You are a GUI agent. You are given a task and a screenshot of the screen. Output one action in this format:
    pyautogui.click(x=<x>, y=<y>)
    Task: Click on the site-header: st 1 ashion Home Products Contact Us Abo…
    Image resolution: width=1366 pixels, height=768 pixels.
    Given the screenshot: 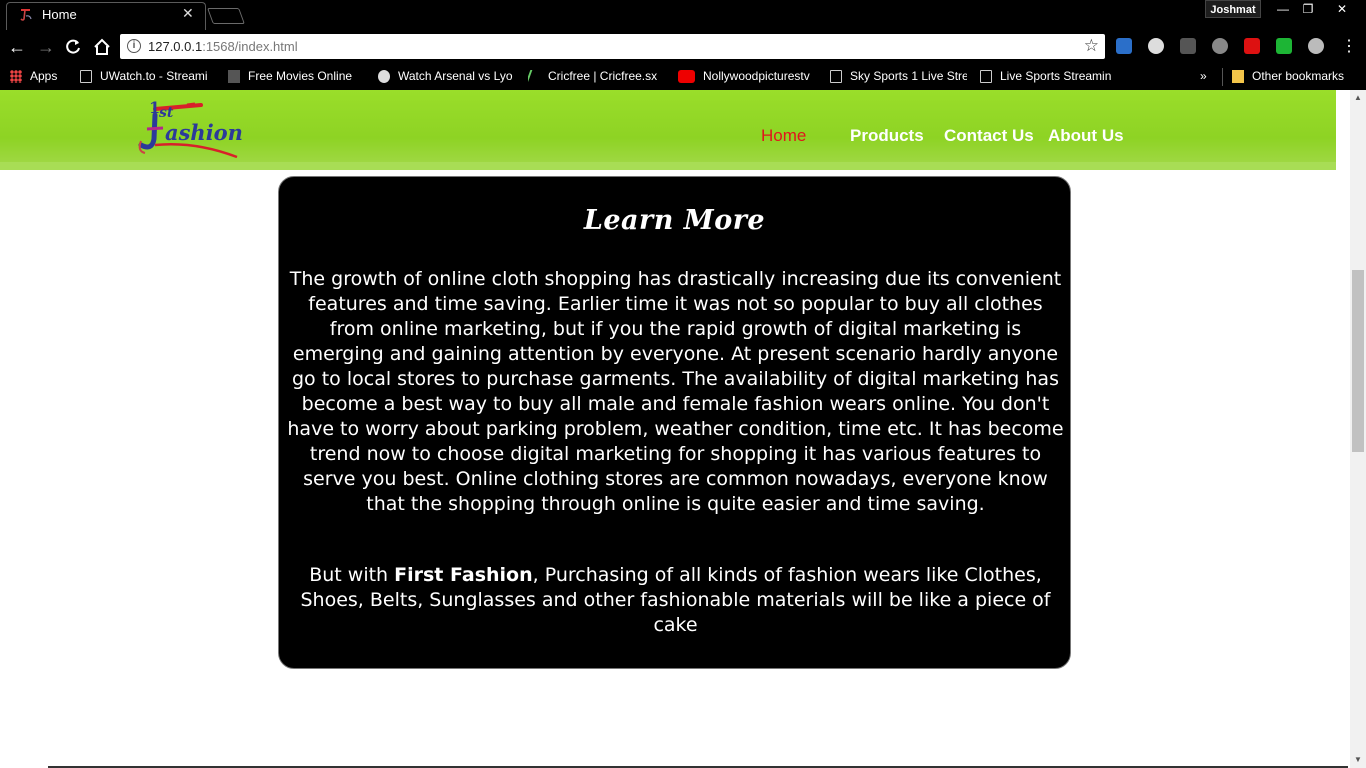 What is the action you would take?
    pyautogui.click(x=668, y=130)
    